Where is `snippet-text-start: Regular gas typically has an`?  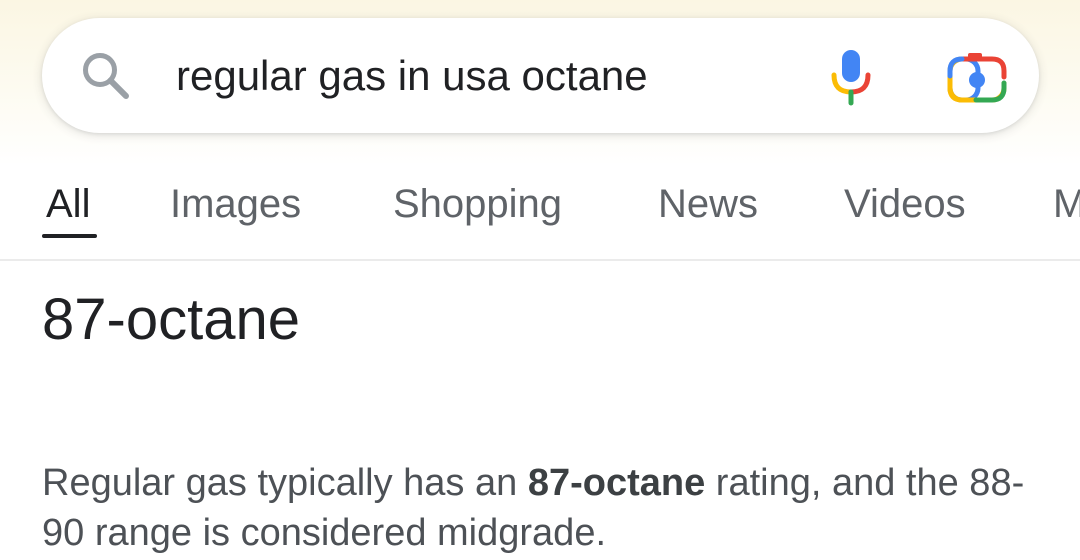
snippet-text-start: Regular gas typically has an is located at coordinates (285, 483).